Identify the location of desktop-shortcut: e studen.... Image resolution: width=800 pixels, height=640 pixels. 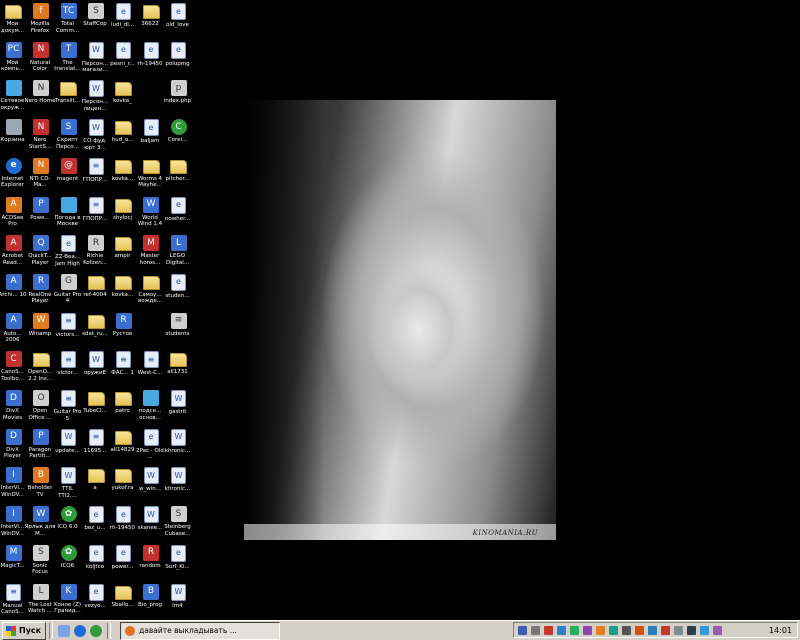
(178, 291).